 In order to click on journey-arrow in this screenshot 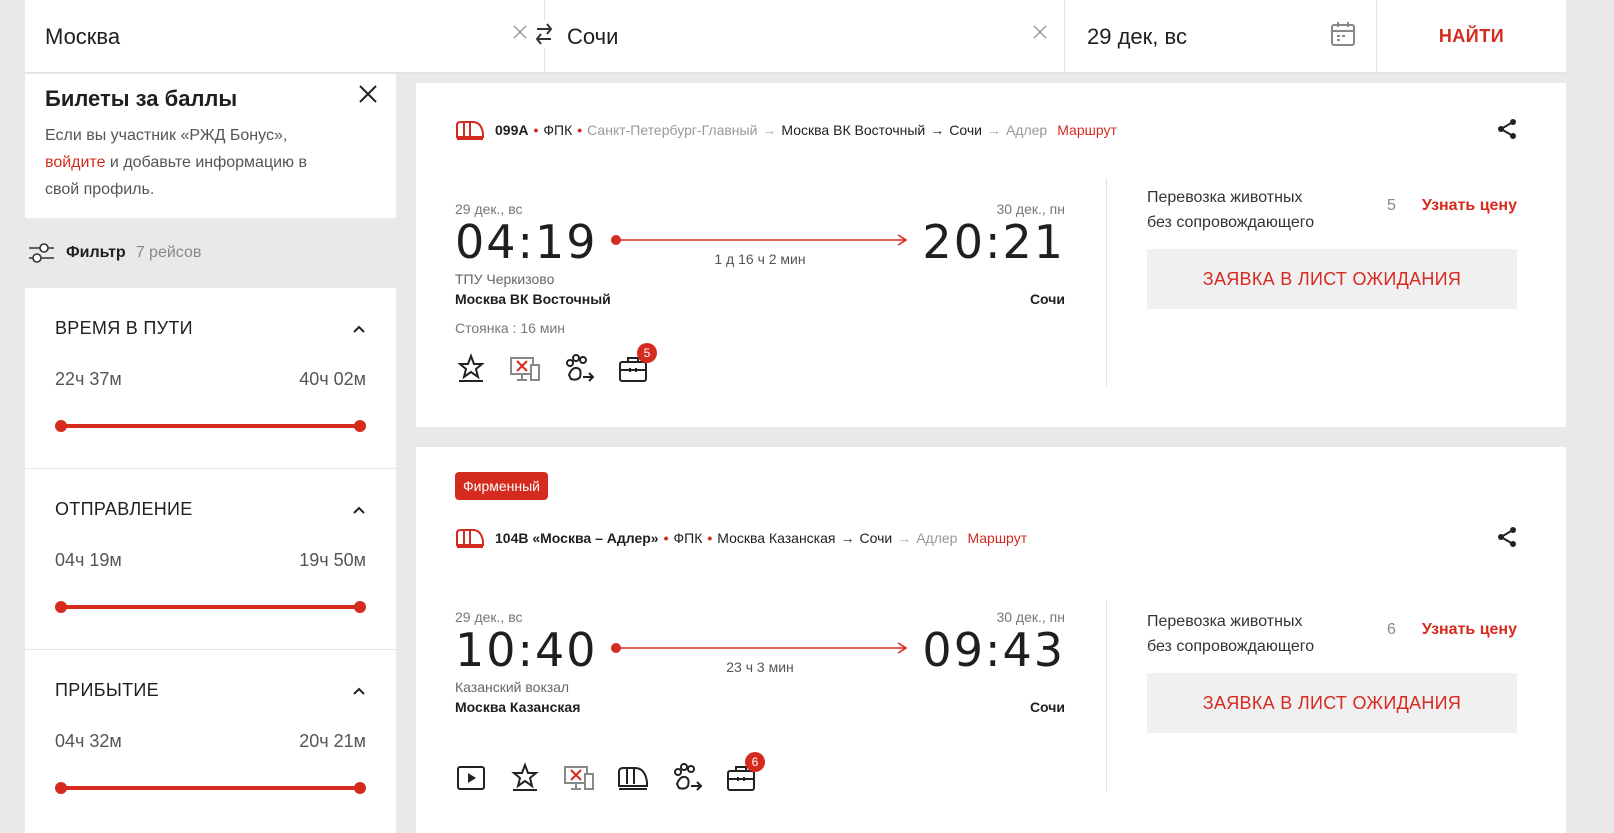, I will do `click(759, 648)`.